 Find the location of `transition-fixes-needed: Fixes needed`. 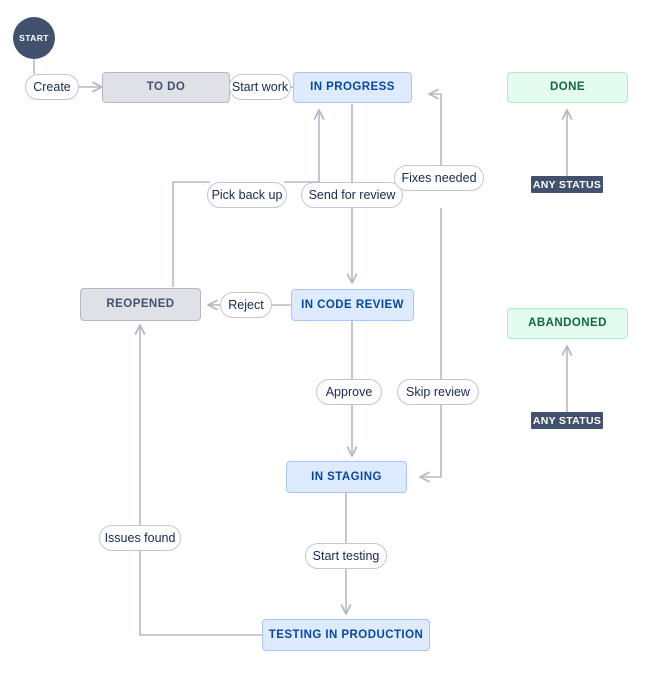

transition-fixes-needed: Fixes needed is located at coordinates (439, 178).